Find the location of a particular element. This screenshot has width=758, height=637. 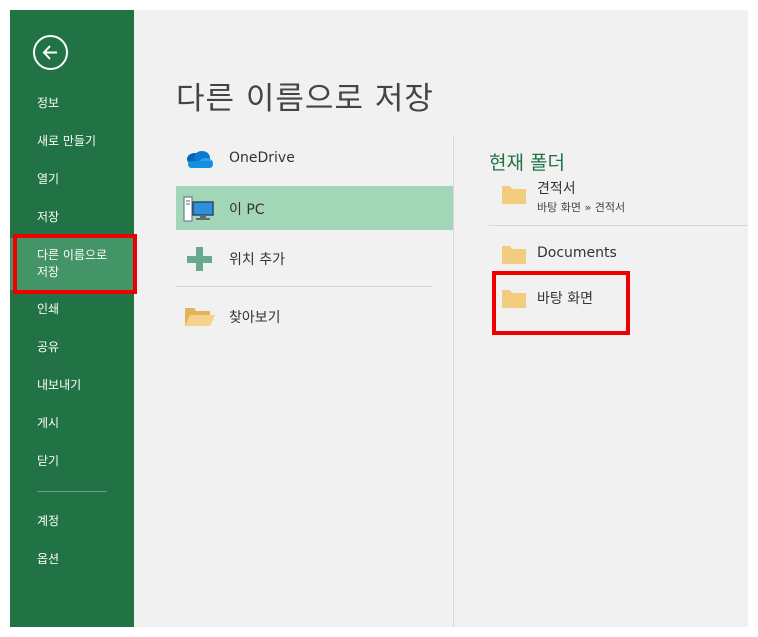

folder-item: Documents is located at coordinates (618, 254).